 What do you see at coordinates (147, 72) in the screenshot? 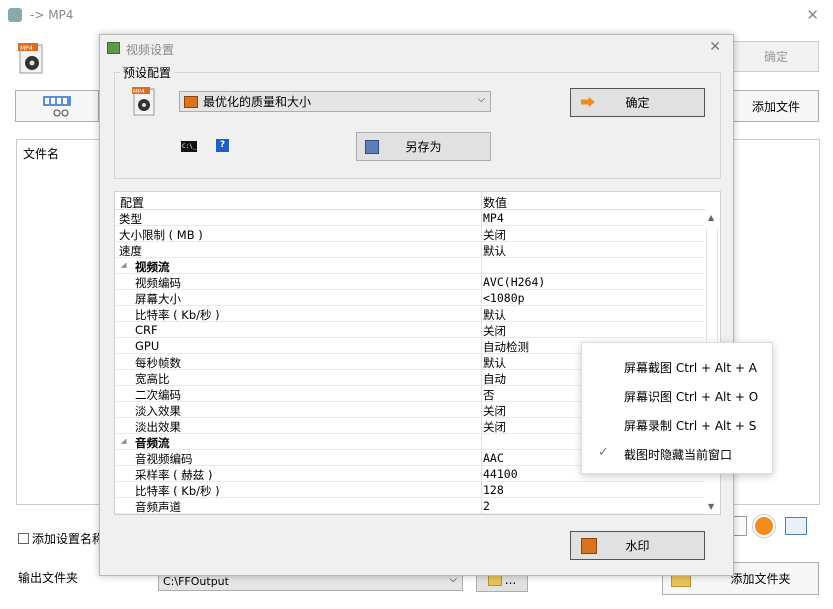
I see `preset-group-label: 预设配置` at bounding box center [147, 72].